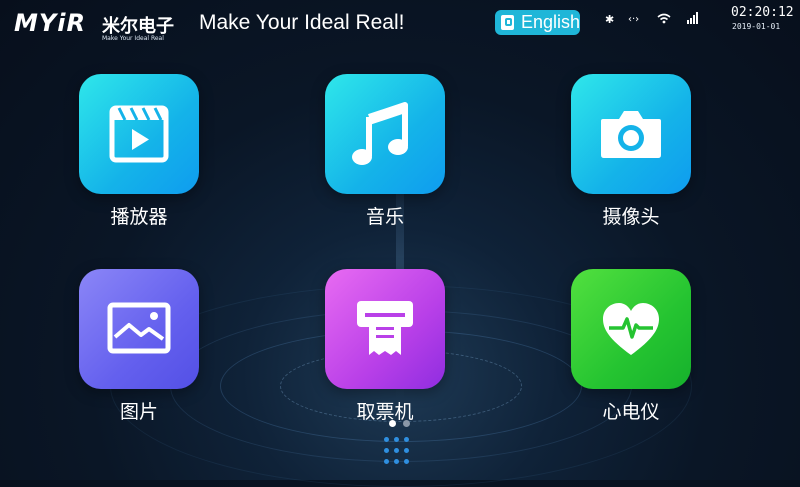  Describe the element at coordinates (550, 22) in the screenshot. I see `language-label: English` at that location.